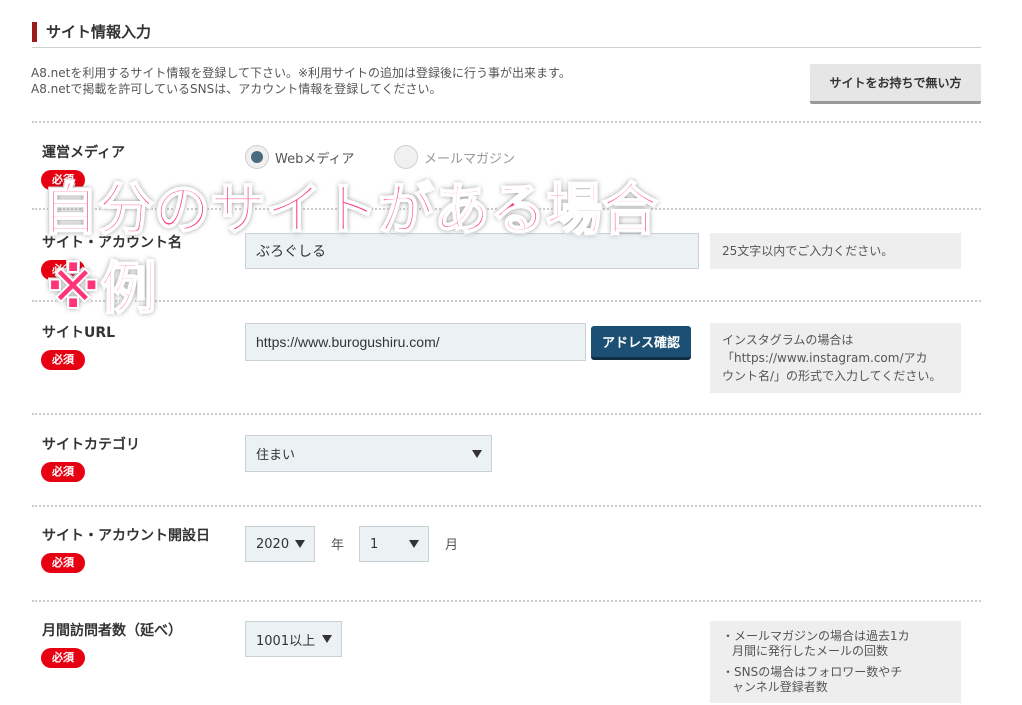  What do you see at coordinates (452, 545) in the screenshot?
I see `month-unit: 月` at bounding box center [452, 545].